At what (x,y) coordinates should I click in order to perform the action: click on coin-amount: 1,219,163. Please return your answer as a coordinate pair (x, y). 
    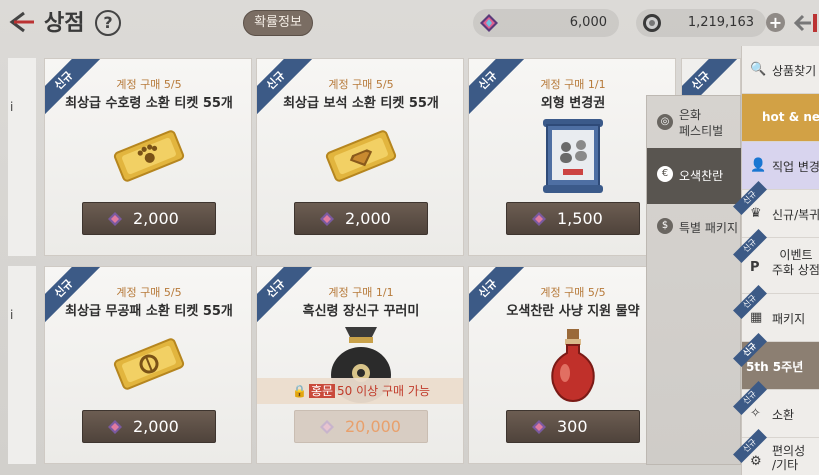
    Looking at the image, I should click on (720, 22).